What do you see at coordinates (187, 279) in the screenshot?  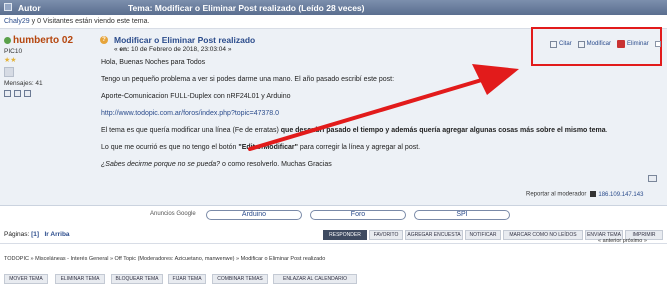 I see `sticky-topic-button: FIJAR TEMA` at bounding box center [187, 279].